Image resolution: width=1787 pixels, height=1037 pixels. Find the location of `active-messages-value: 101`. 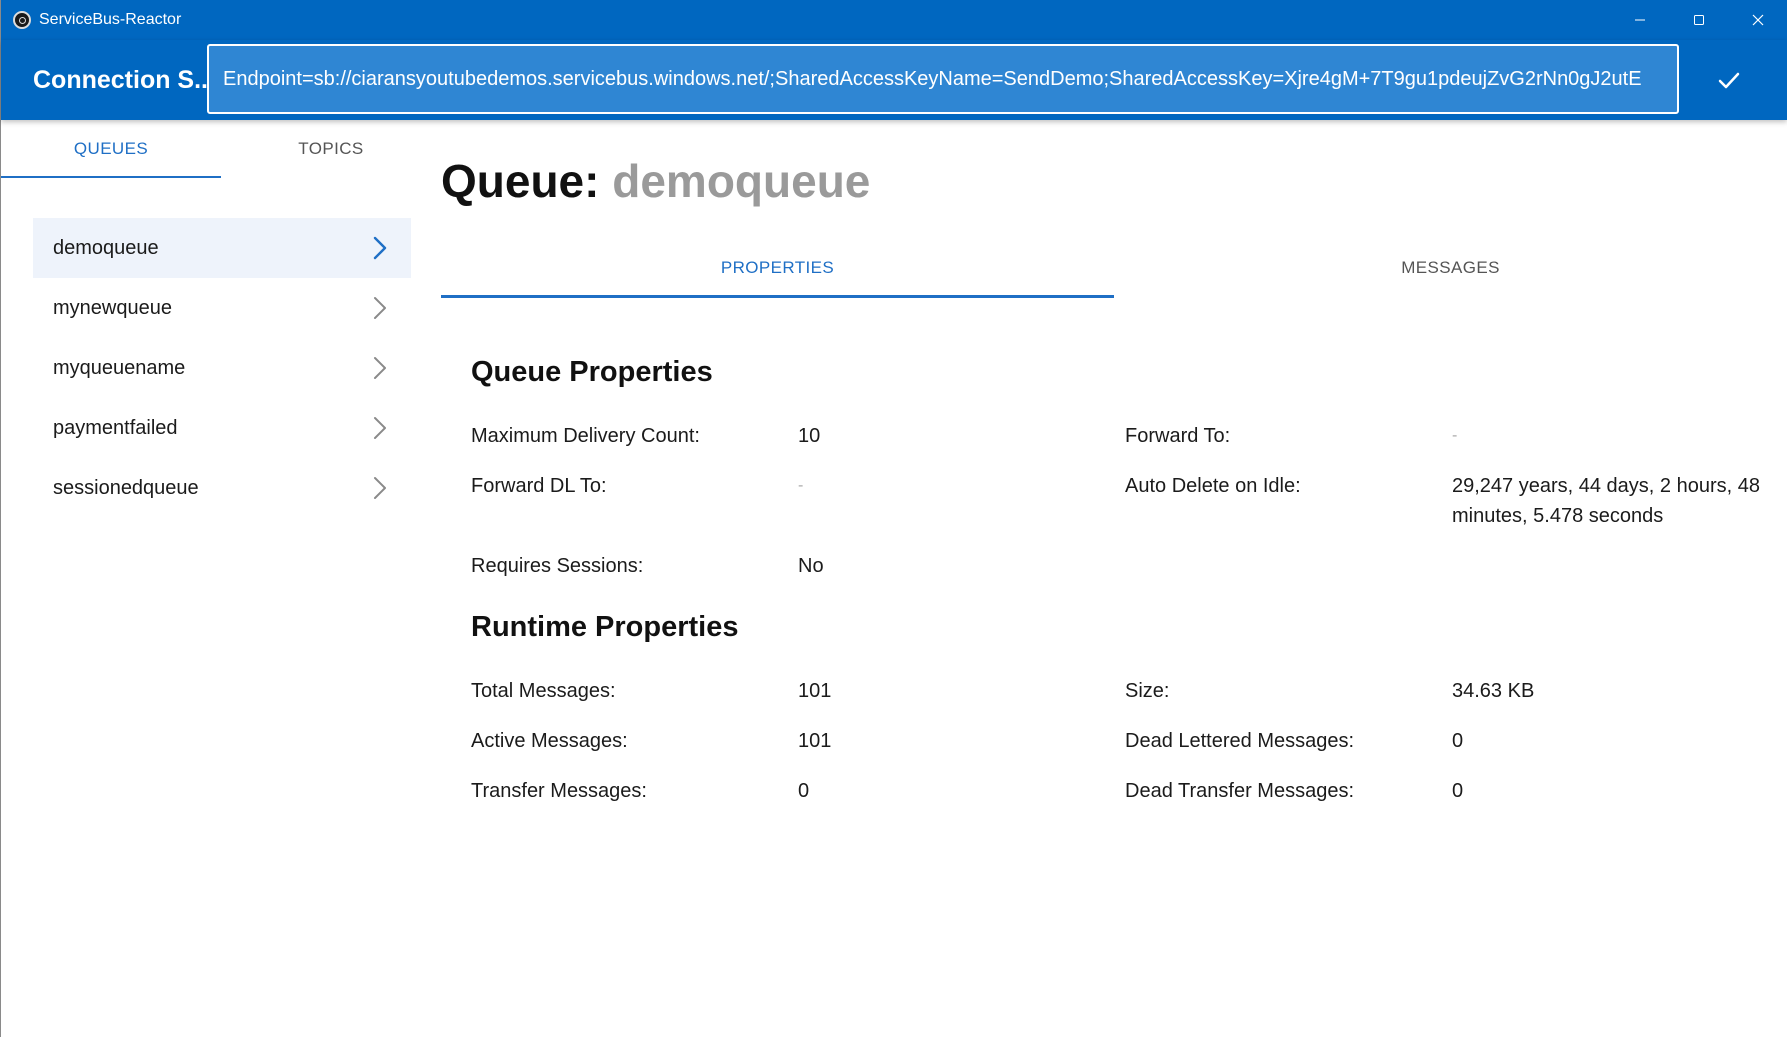

active-messages-value: 101 is located at coordinates (815, 741).